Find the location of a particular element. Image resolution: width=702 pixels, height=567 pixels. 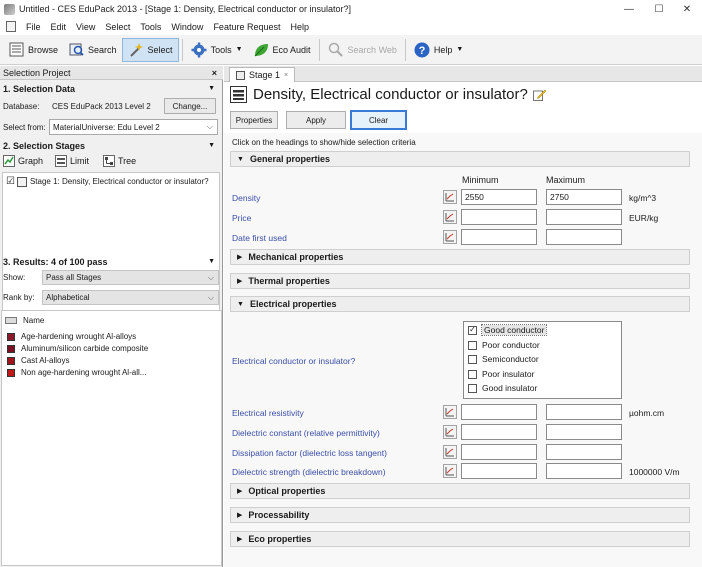

stage-checkbox: ☑ is located at coordinates (10, 181).